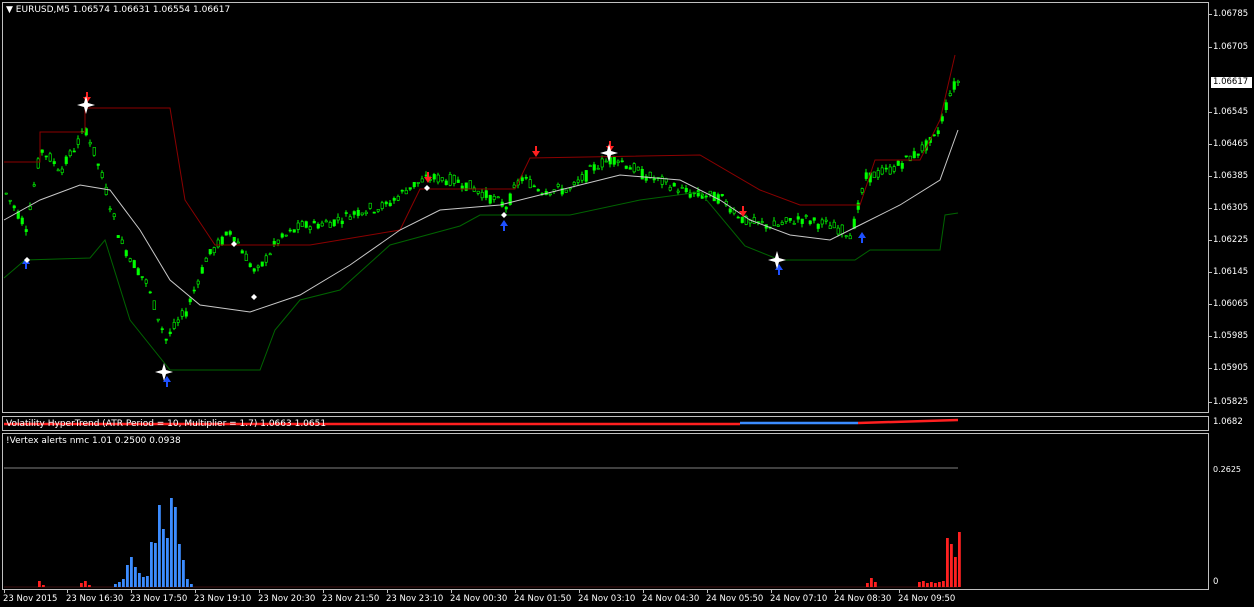 The image size is (1254, 607). Describe the element at coordinates (223, 599) in the screenshot. I see `time-label: 23 Nov 19:10` at that location.